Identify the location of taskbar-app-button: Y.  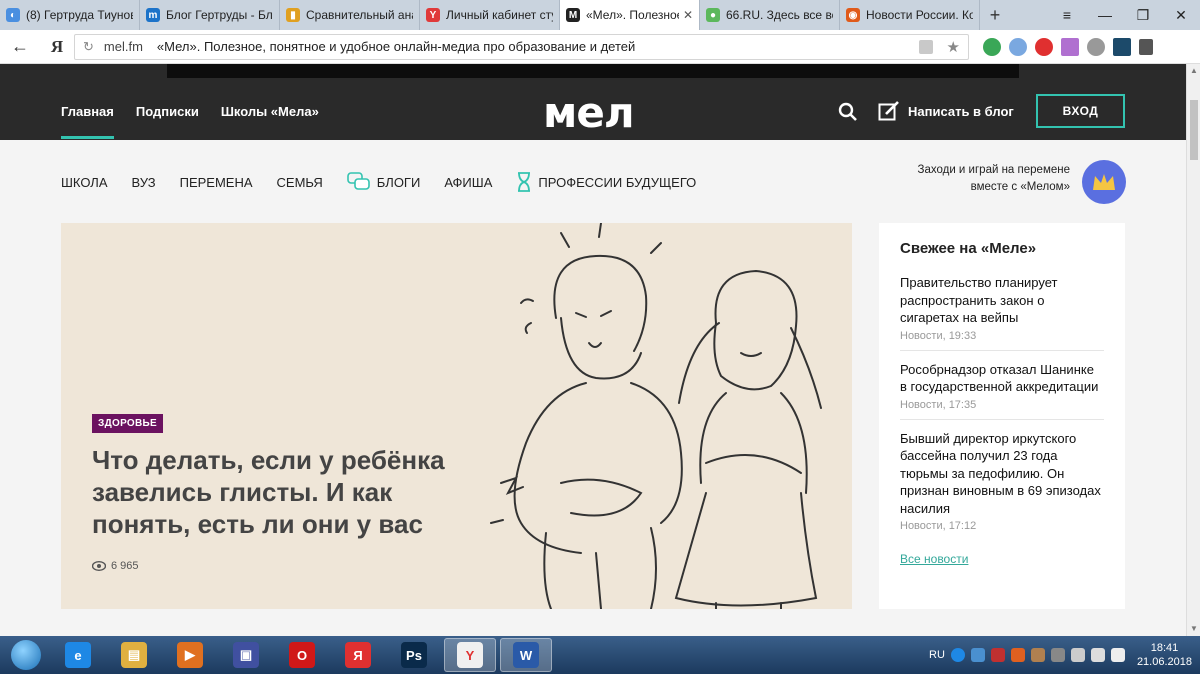
(470, 655).